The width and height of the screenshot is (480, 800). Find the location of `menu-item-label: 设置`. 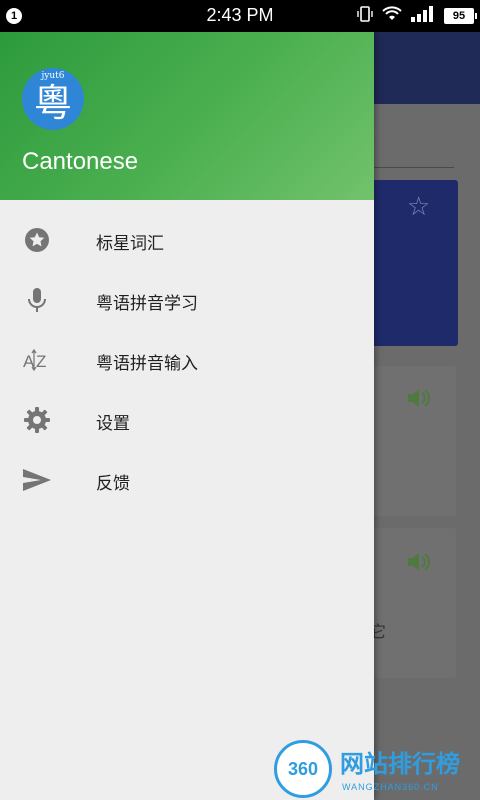

menu-item-label: 设置 is located at coordinates (113, 424).